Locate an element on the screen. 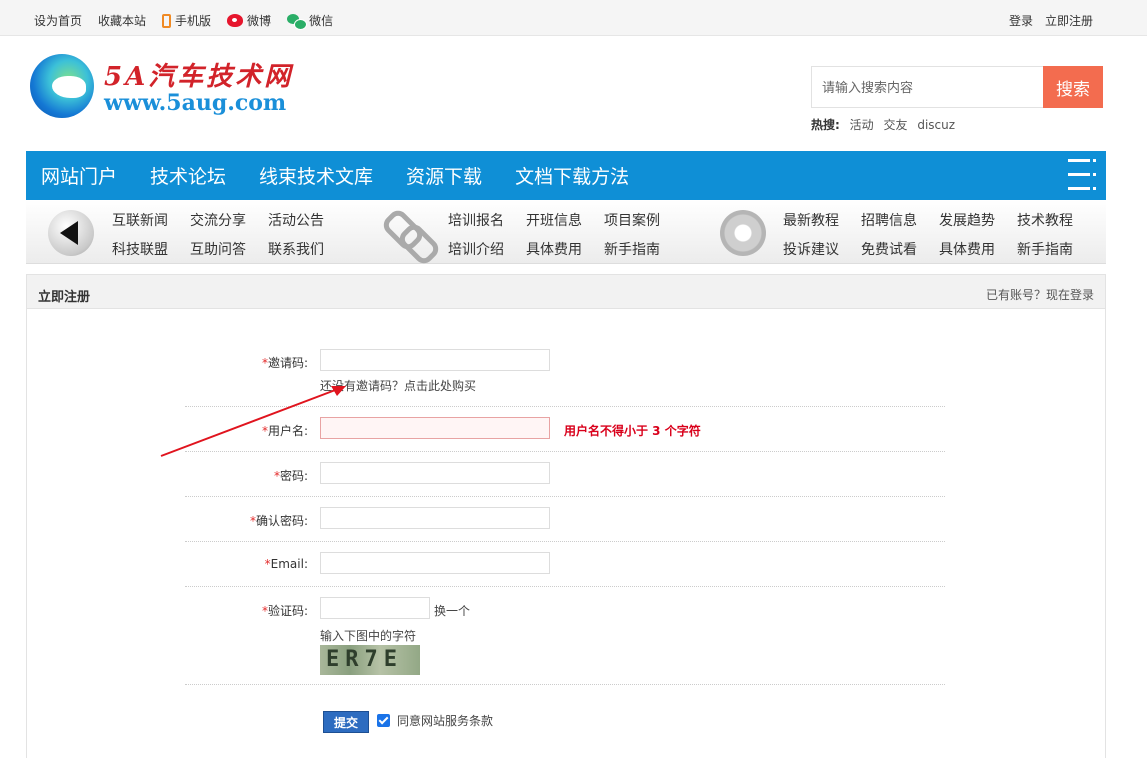 The width and height of the screenshot is (1147, 758). password-row: *密码: is located at coordinates (565, 474).